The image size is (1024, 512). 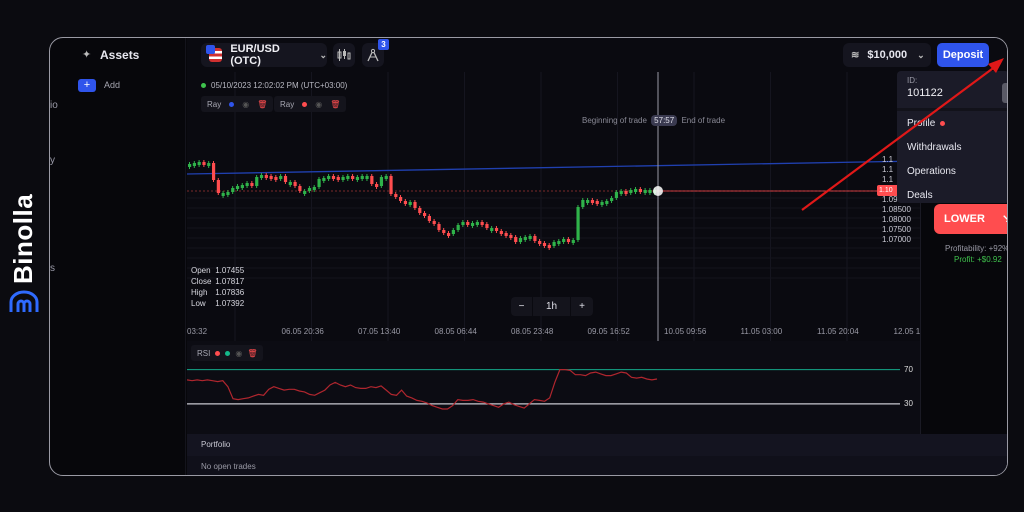 What do you see at coordinates (582, 306) in the screenshot?
I see `zoom-in-button: +` at bounding box center [582, 306].